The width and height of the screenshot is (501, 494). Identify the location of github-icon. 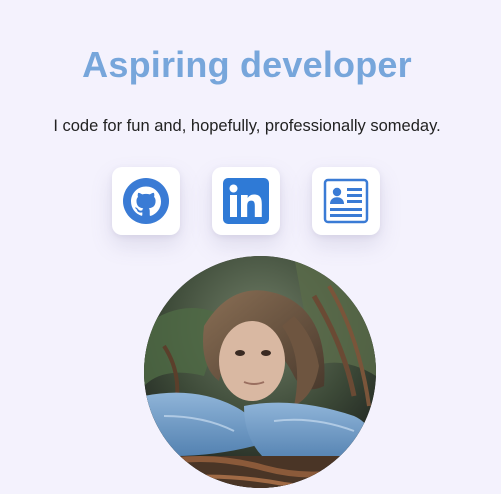
(146, 201).